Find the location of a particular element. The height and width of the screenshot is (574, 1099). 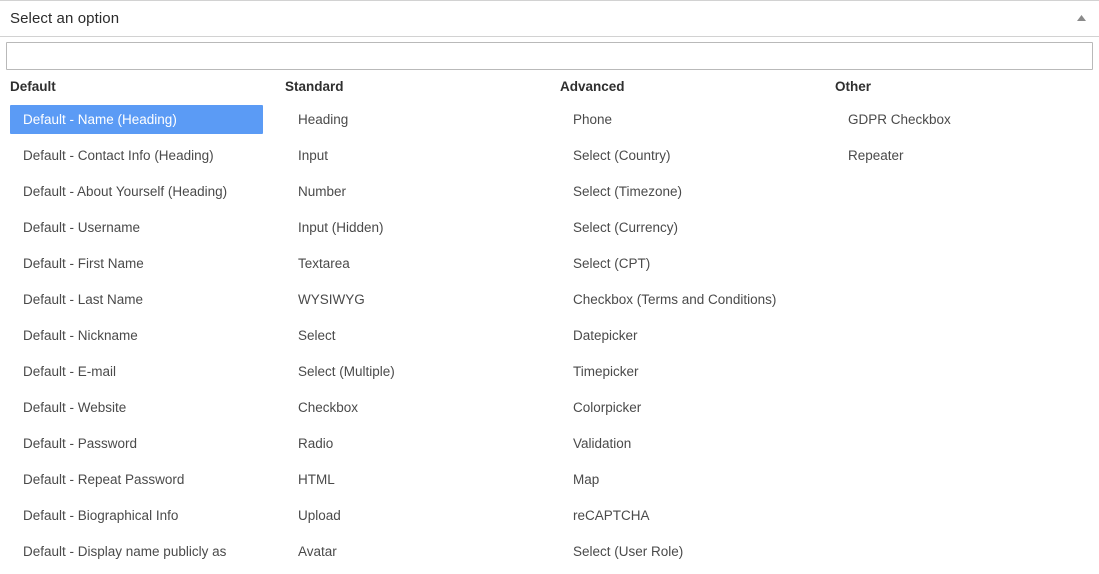

option-item: Default - Biographical Info is located at coordinates (137, 519).